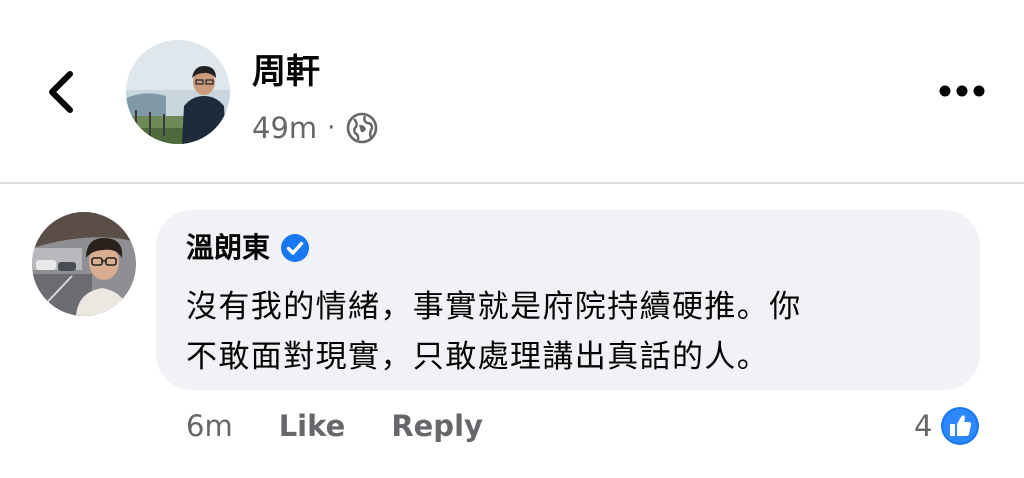 This screenshot has width=1024, height=478. I want to click on chevron-left-icon, so click(61, 92).